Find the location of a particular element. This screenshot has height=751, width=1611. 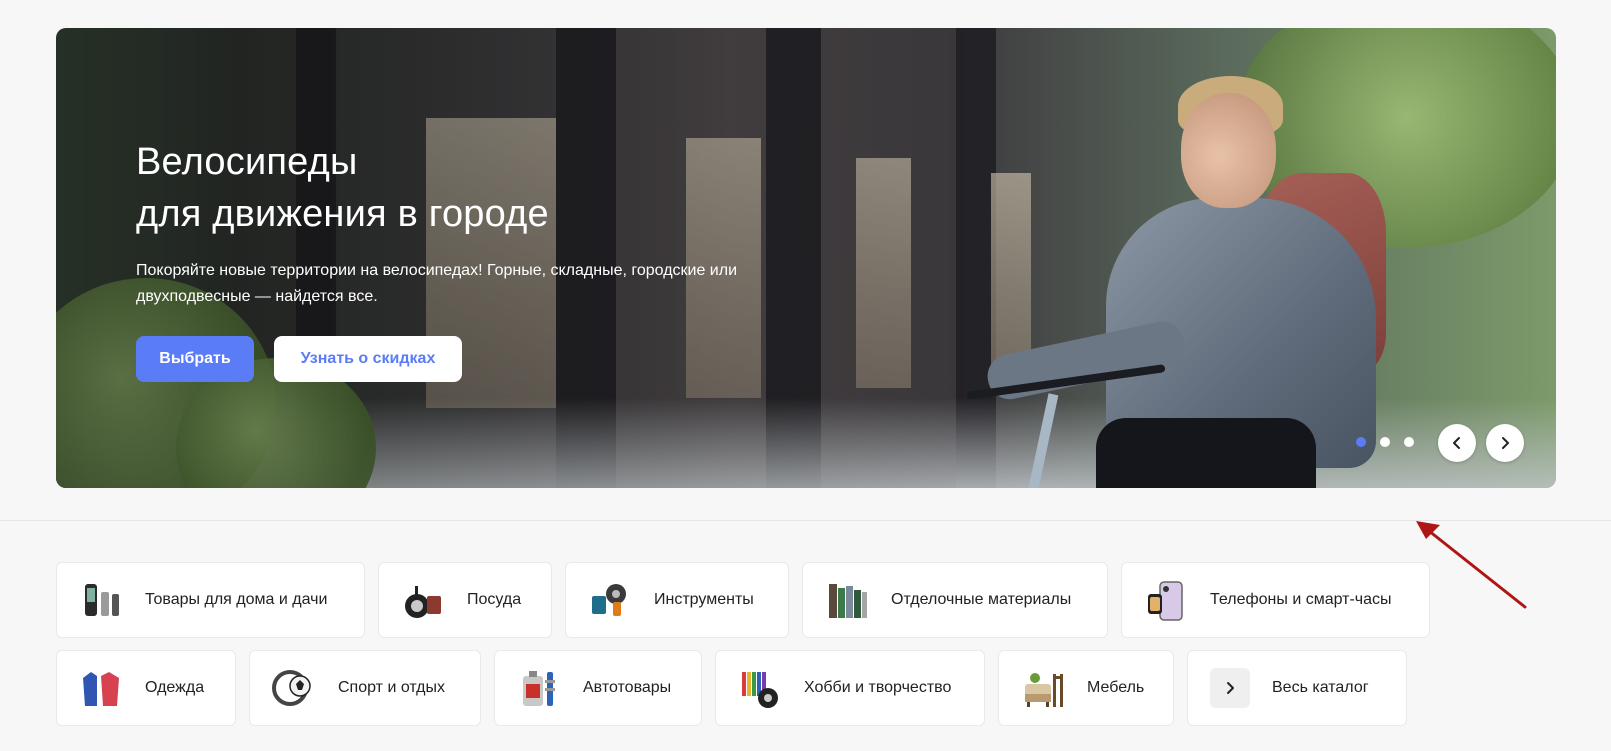

furniture-icon is located at coordinates (1043, 688).